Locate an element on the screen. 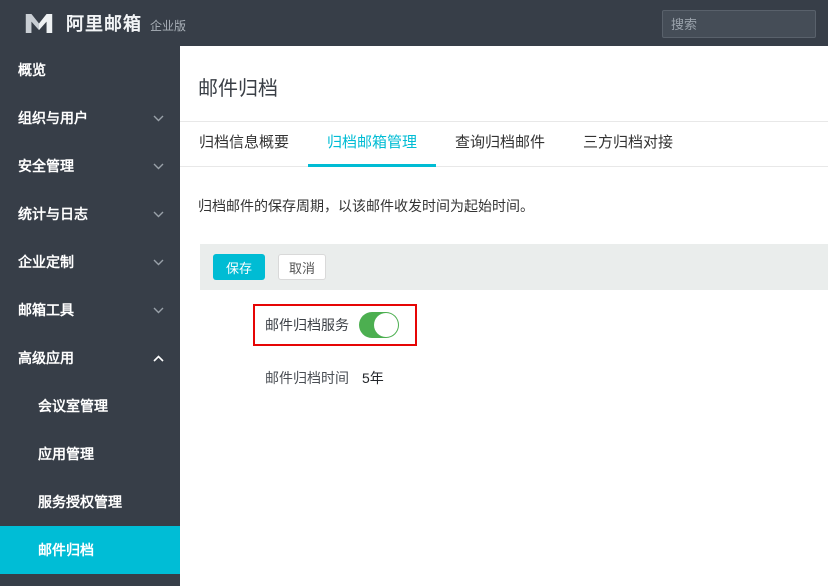  archive-service-toggle is located at coordinates (379, 325).